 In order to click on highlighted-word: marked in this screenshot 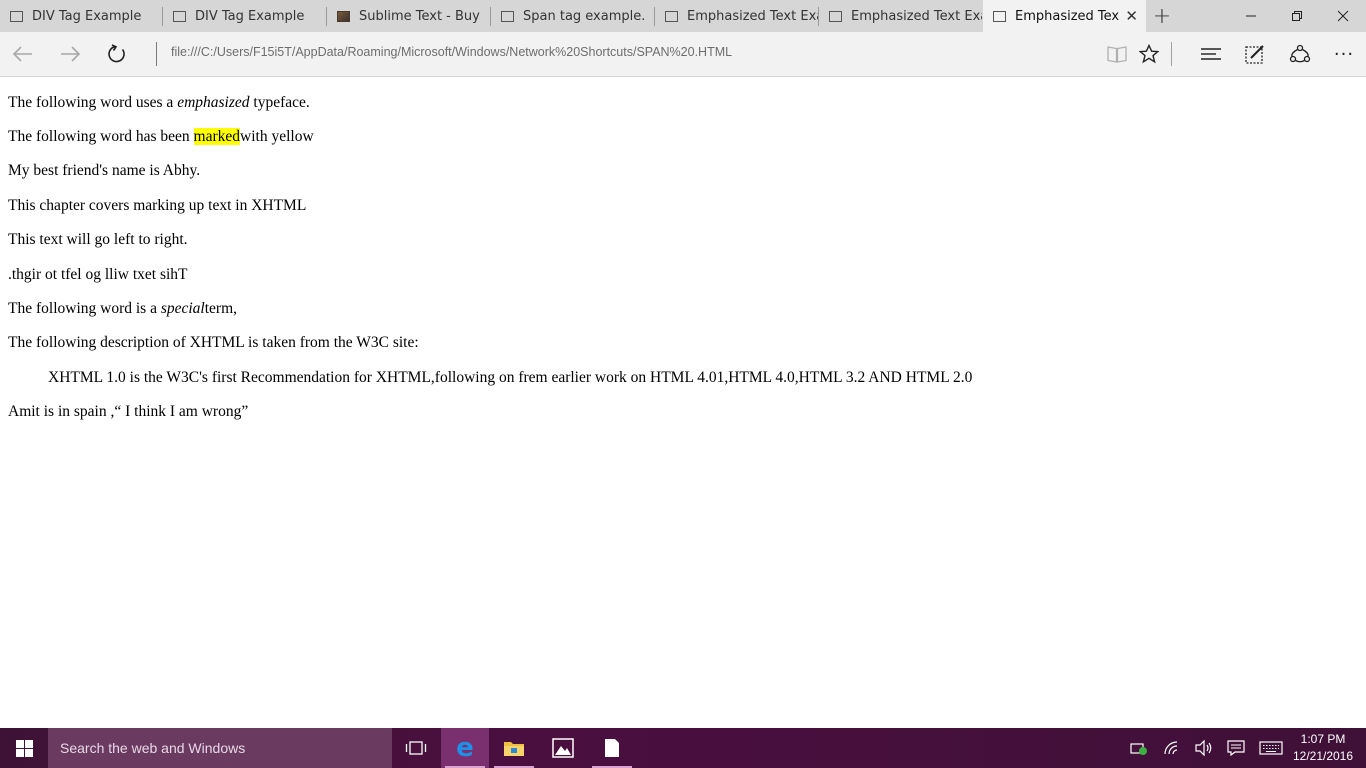, I will do `click(217, 136)`.